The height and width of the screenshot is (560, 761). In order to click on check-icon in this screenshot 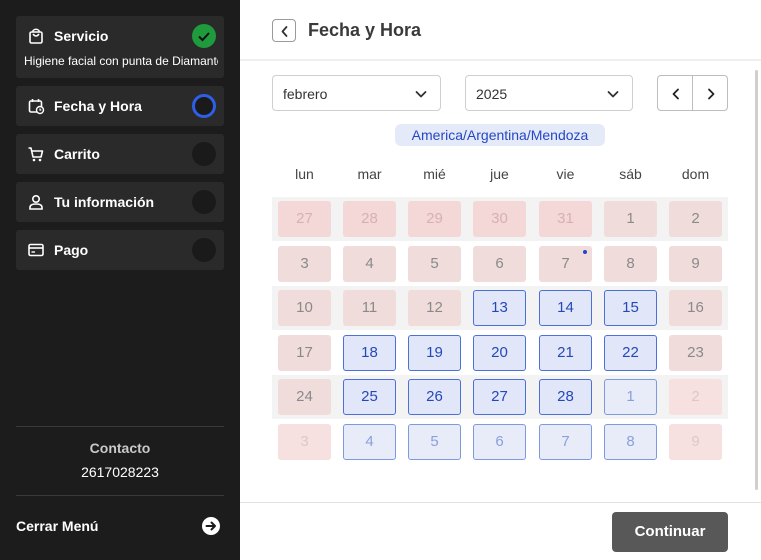, I will do `click(204, 36)`.